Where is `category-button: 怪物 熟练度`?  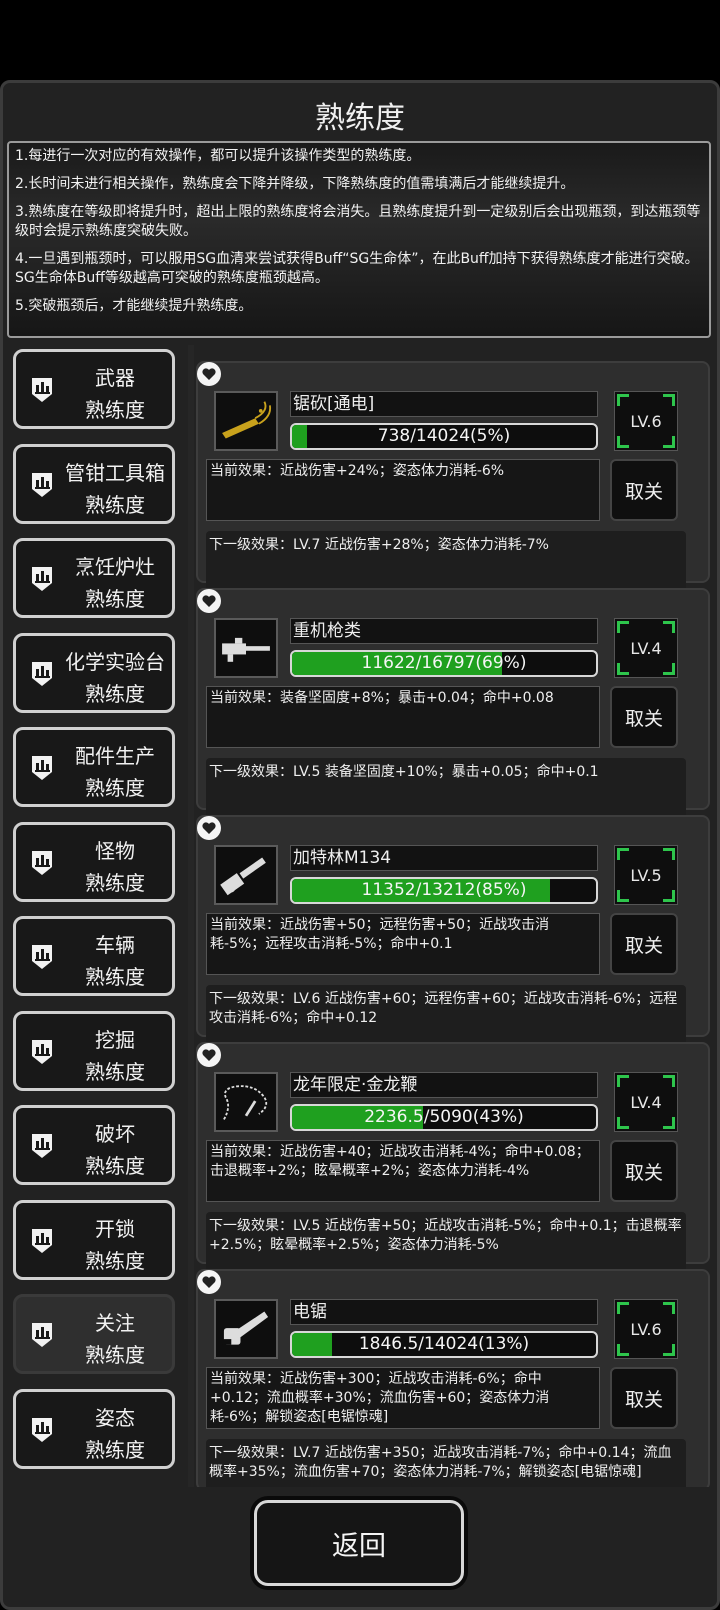 category-button: 怪物 熟练度 is located at coordinates (94, 861).